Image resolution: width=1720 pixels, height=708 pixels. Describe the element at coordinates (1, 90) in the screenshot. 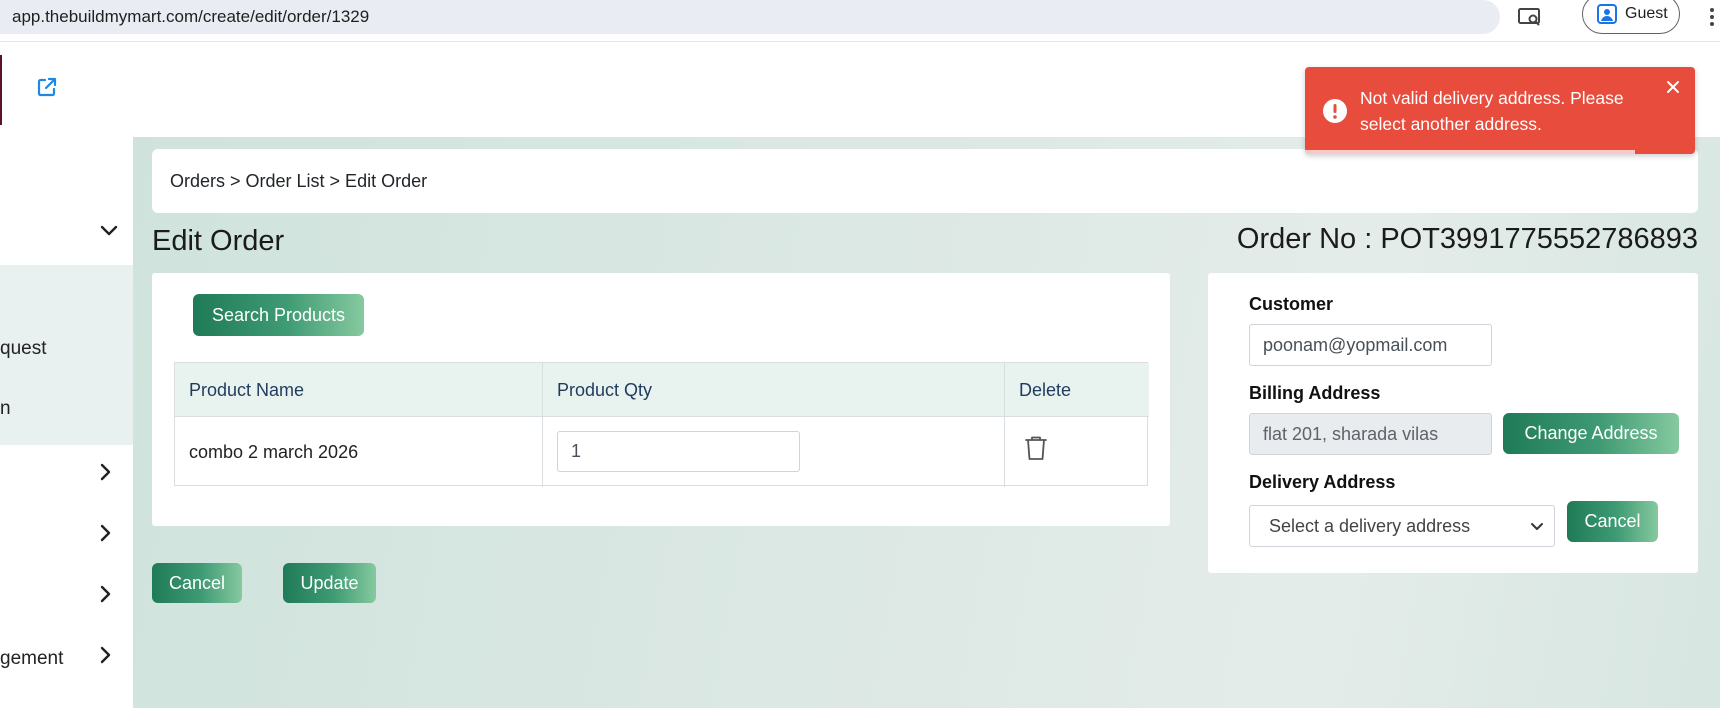

I see `logo-edge` at that location.